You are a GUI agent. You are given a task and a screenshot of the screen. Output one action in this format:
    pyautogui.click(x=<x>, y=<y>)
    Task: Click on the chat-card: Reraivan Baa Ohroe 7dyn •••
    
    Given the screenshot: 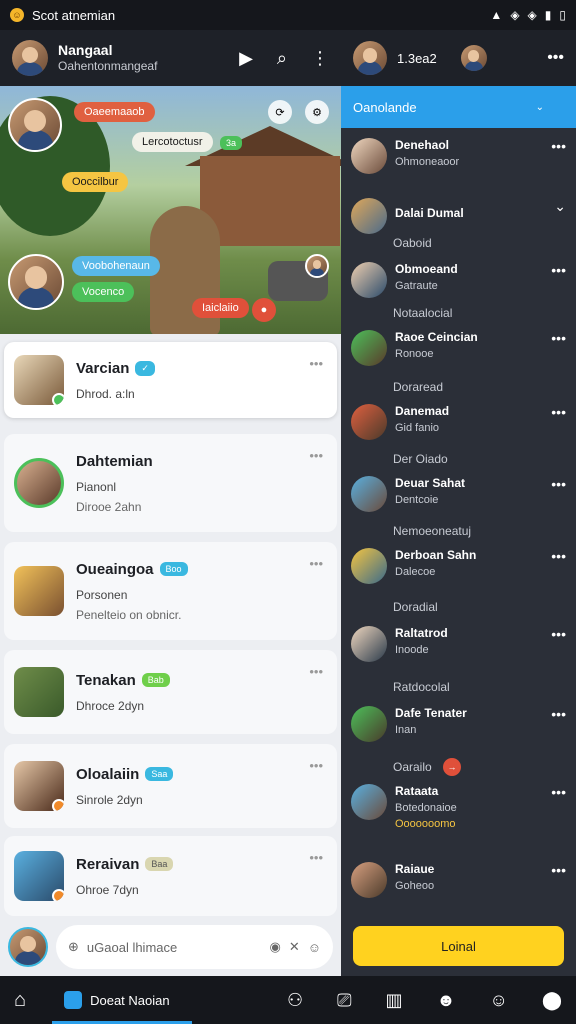 What is the action you would take?
    pyautogui.click(x=170, y=876)
    